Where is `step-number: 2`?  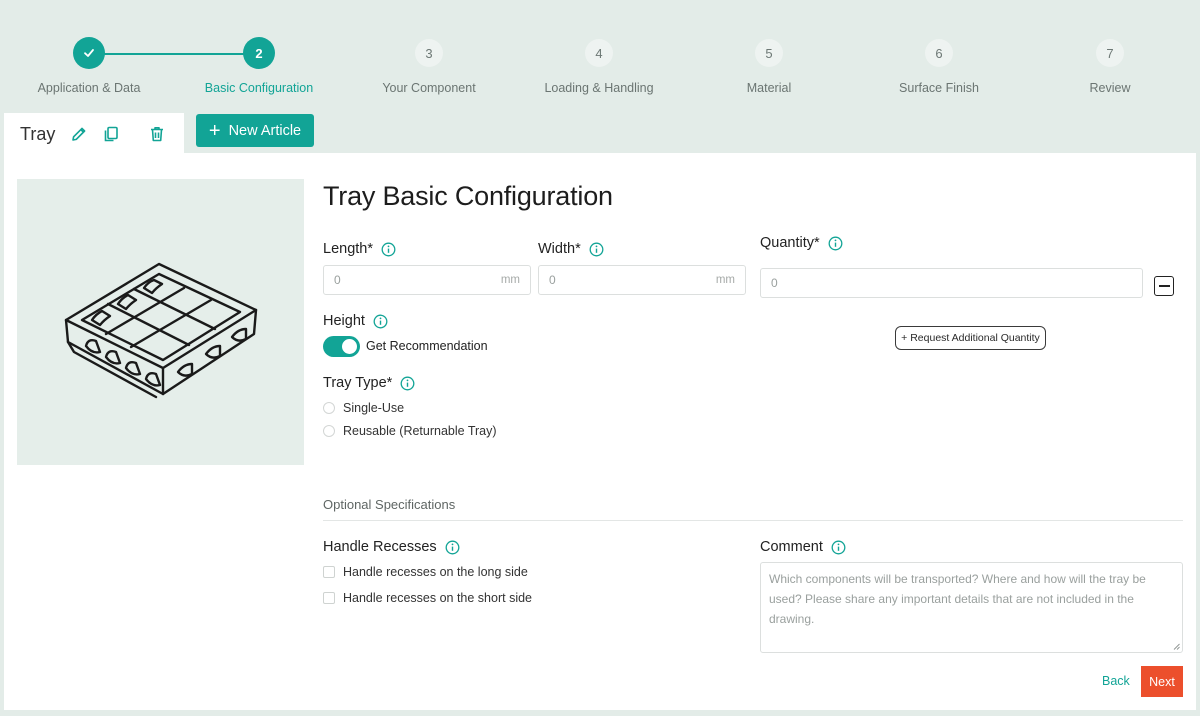 step-number: 2 is located at coordinates (259, 53).